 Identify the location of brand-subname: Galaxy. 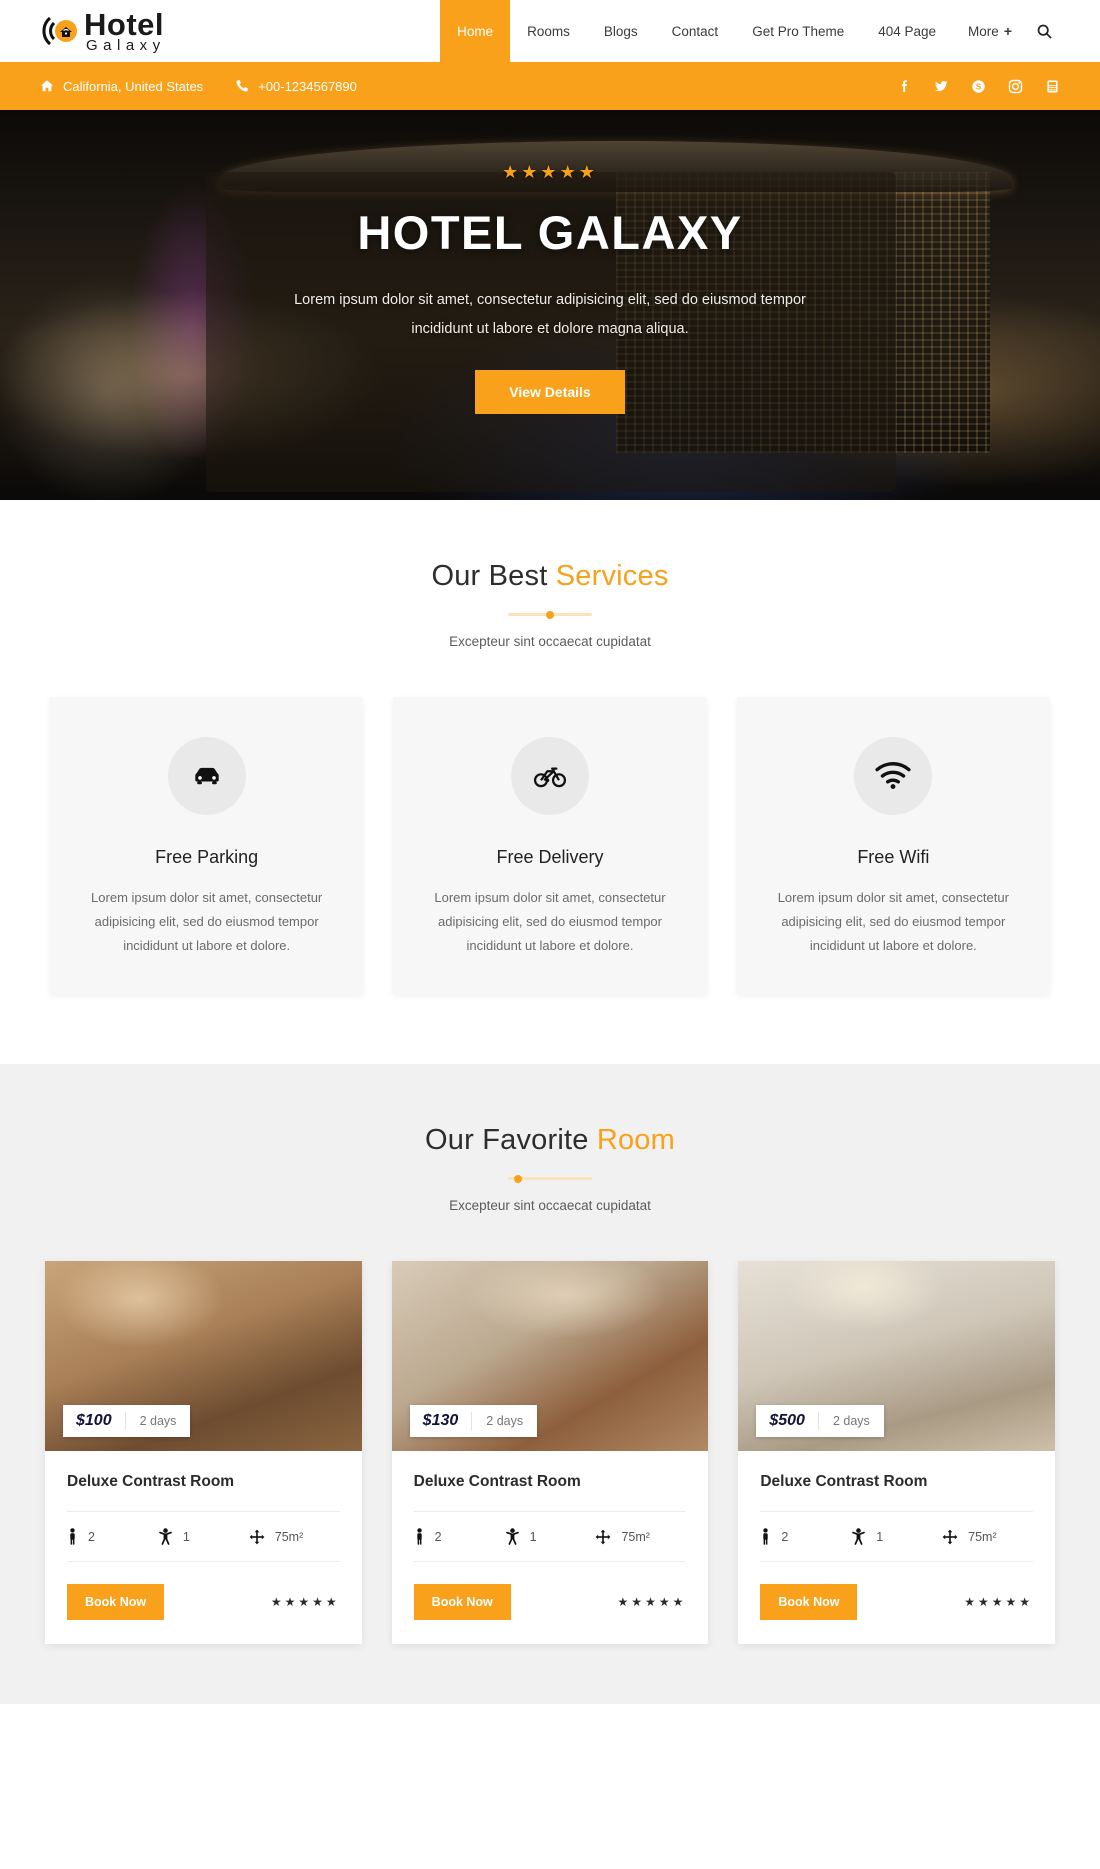
(126, 45).